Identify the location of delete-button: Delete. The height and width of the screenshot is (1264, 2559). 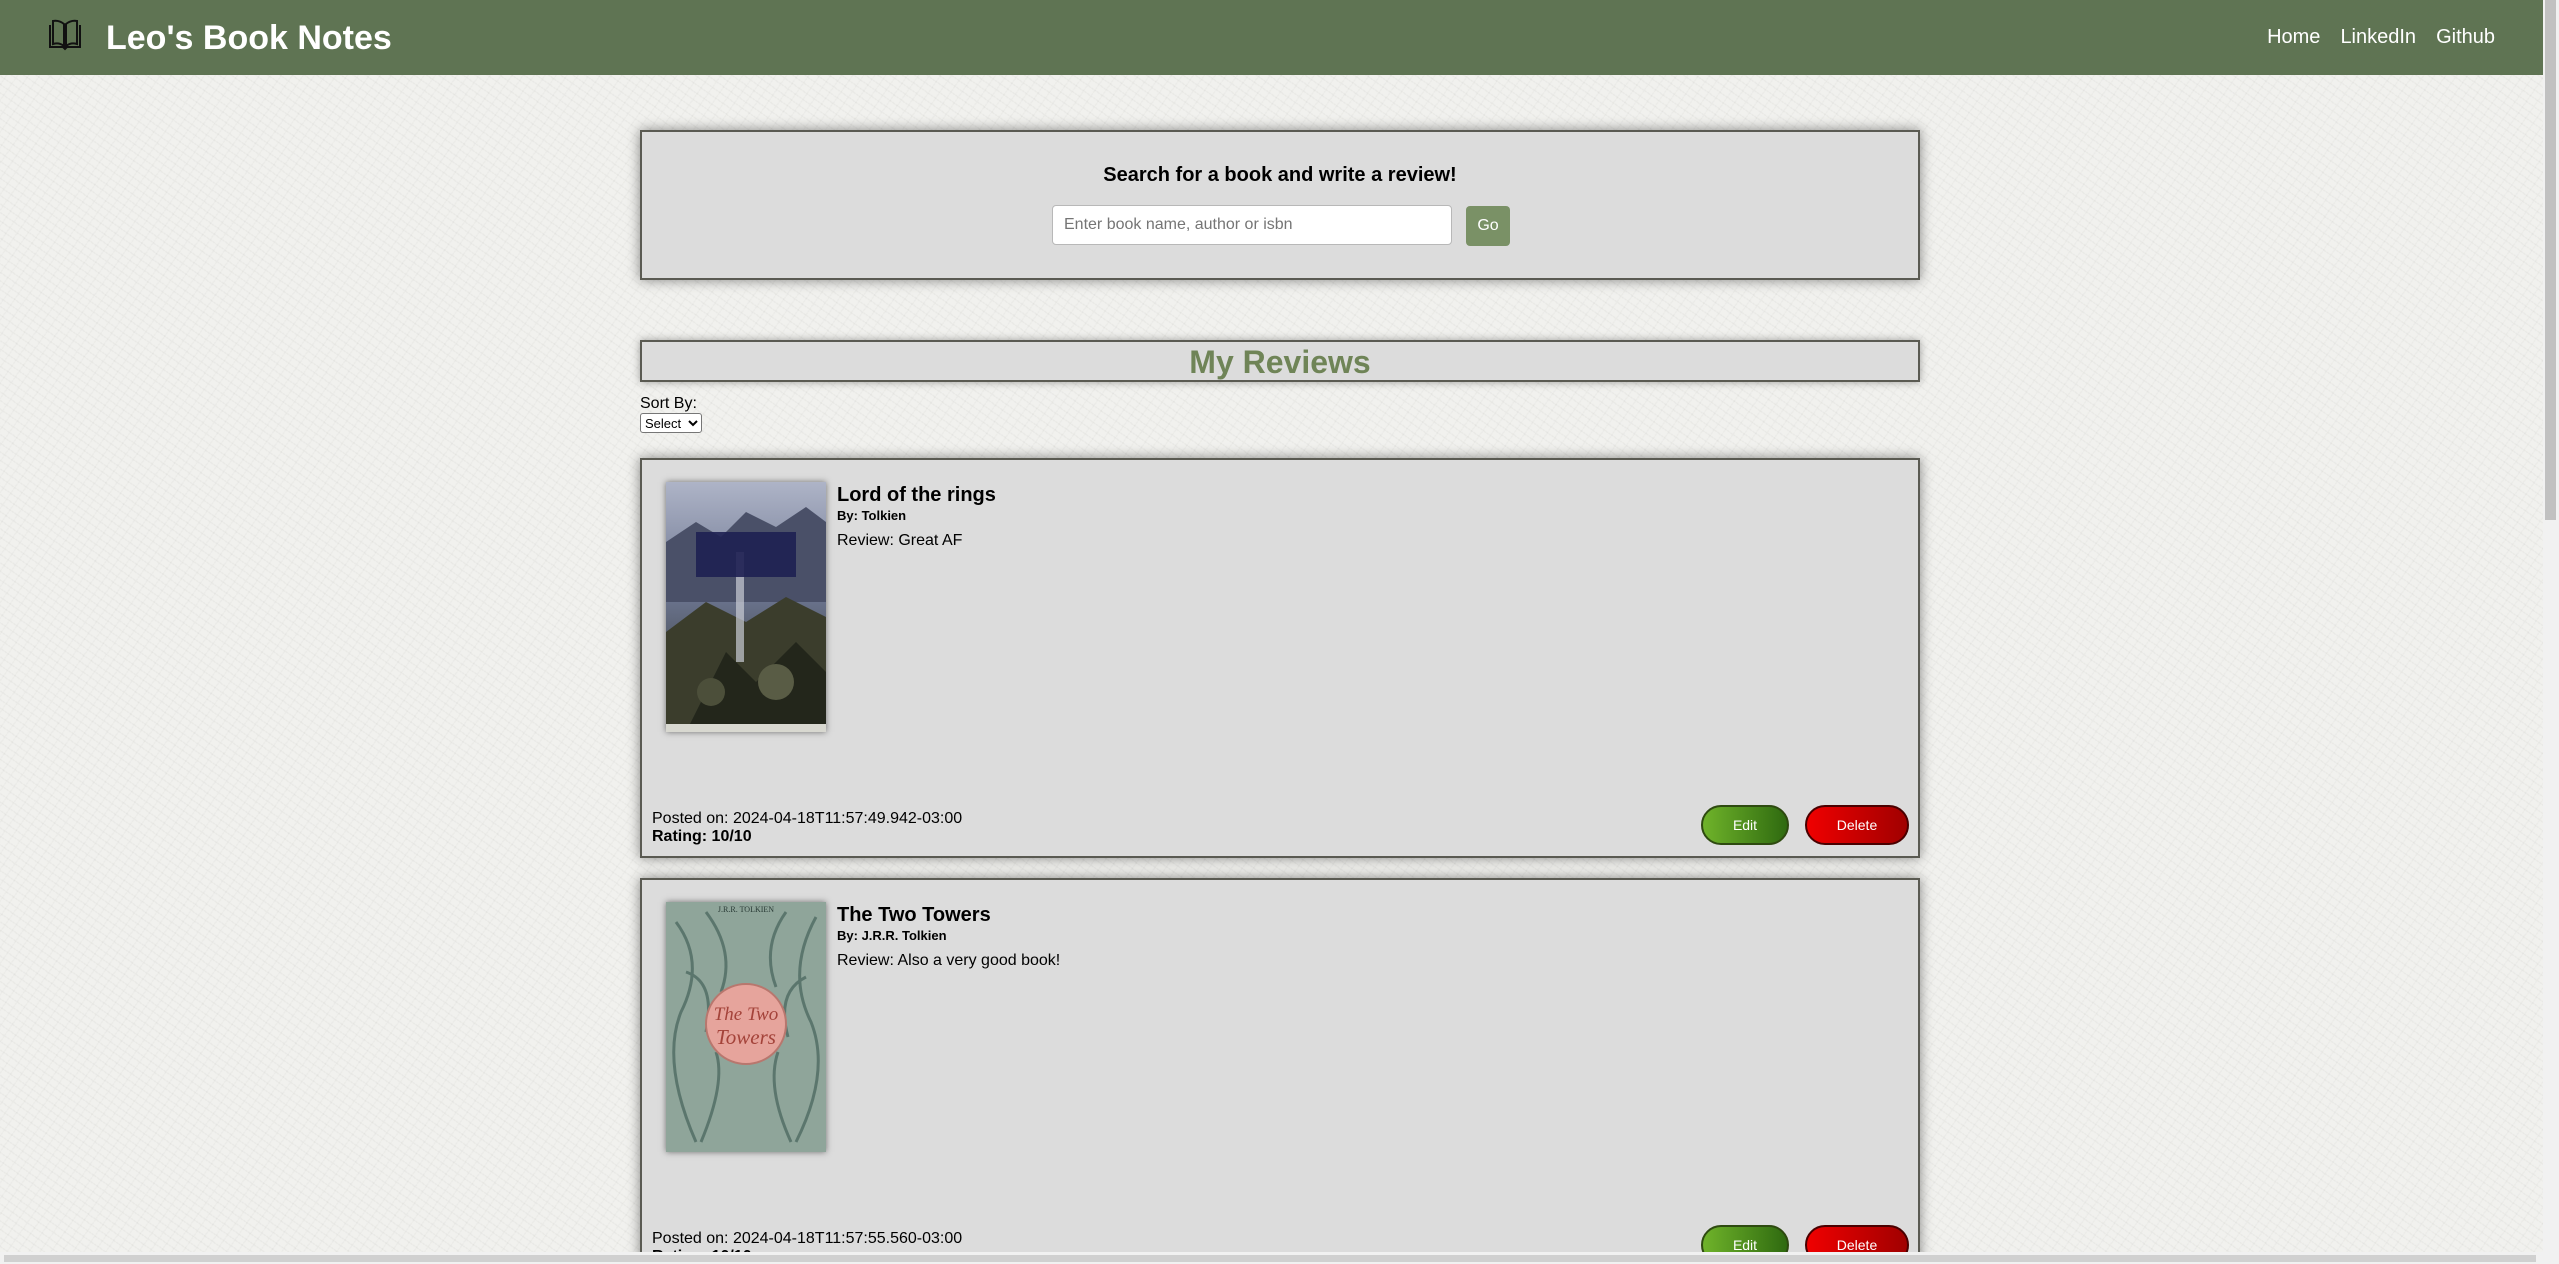
(1857, 825).